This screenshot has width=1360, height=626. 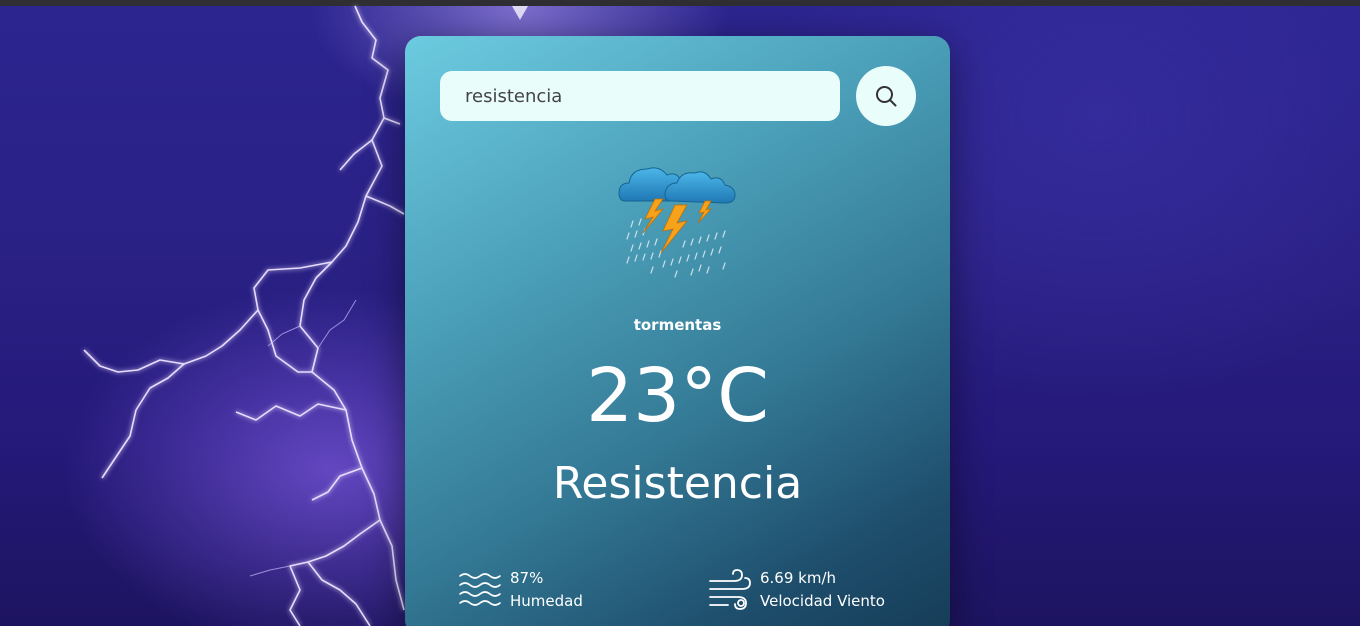 What do you see at coordinates (480, 589) in the screenshot?
I see `humidity-icon` at bounding box center [480, 589].